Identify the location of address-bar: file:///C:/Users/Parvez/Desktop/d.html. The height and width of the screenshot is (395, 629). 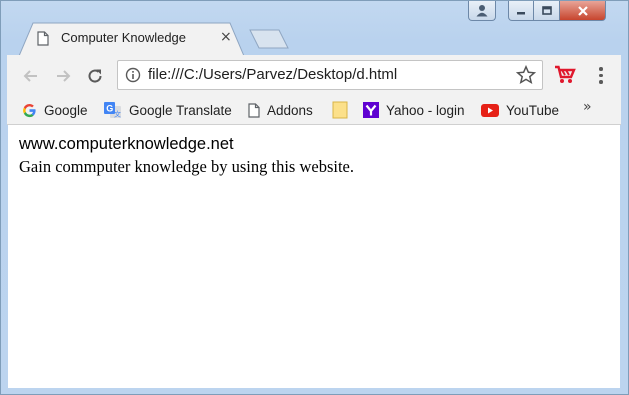
(330, 75).